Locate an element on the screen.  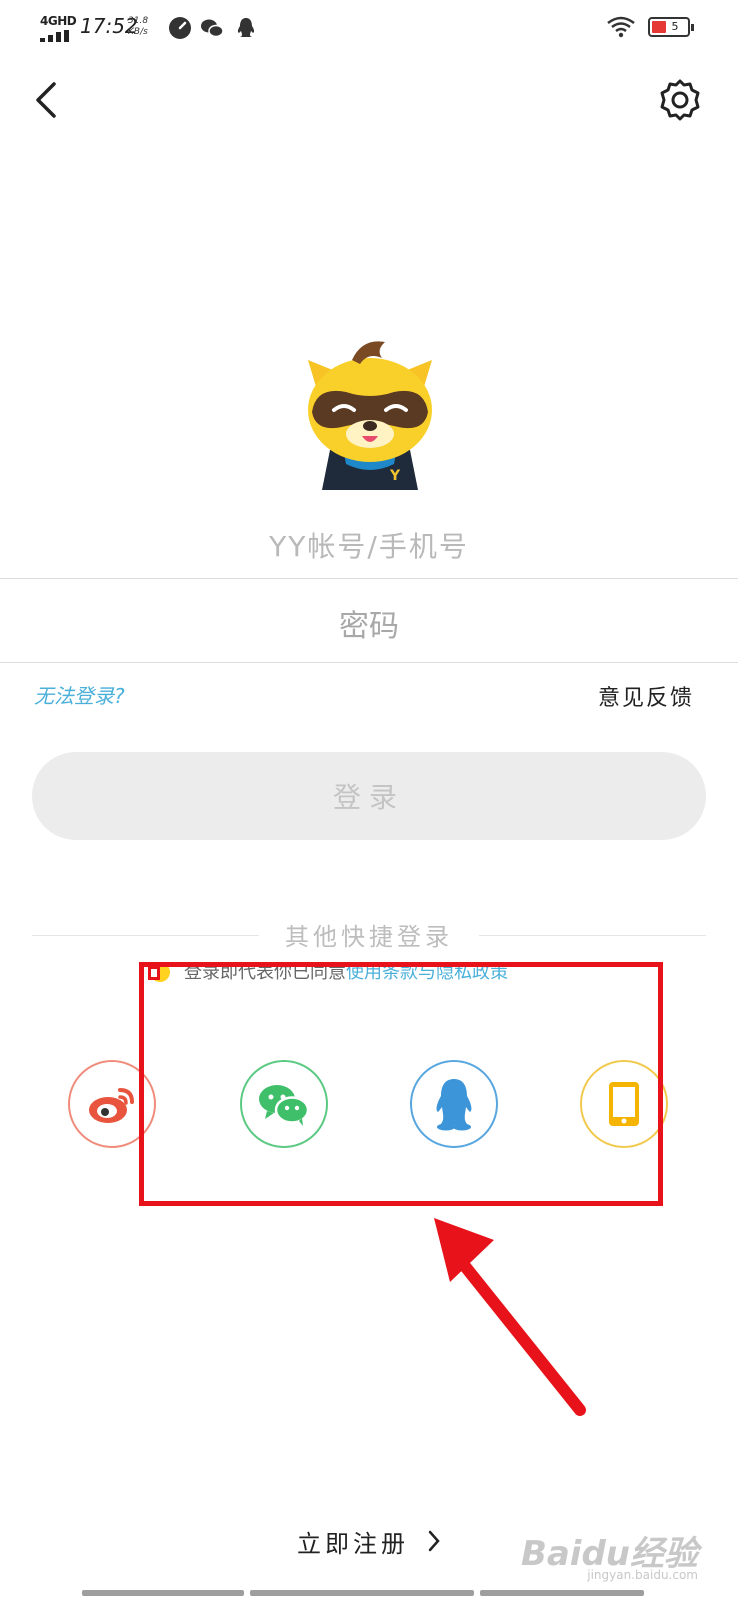
annotation-marker is located at coordinates (154, 973).